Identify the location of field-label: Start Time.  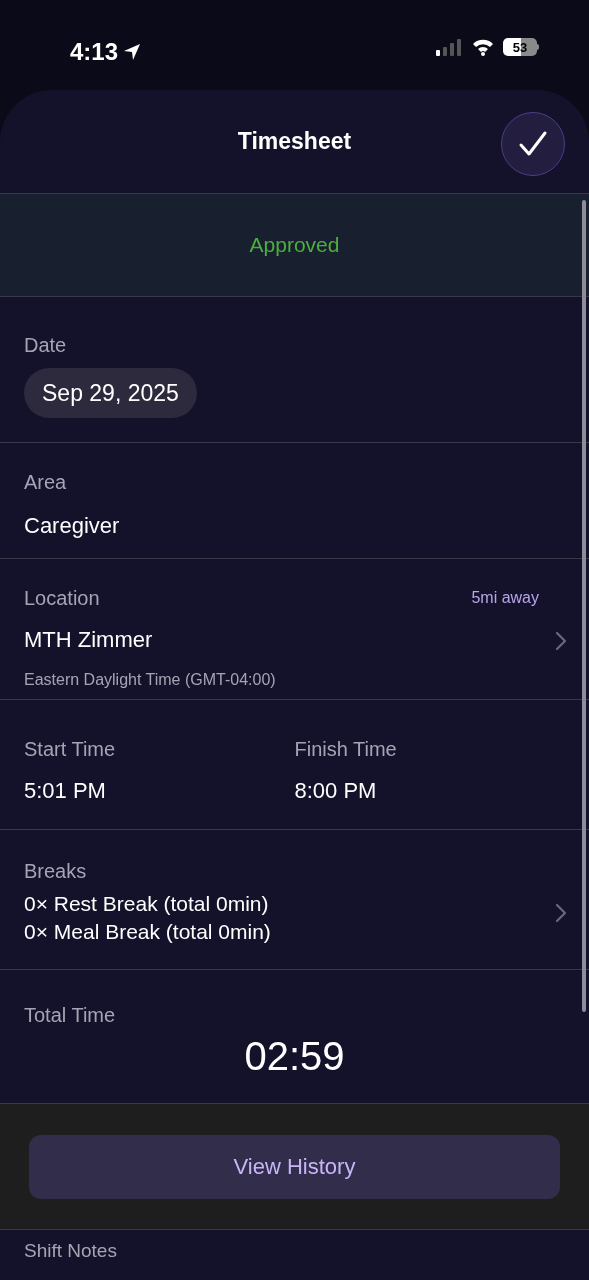
(70, 749).